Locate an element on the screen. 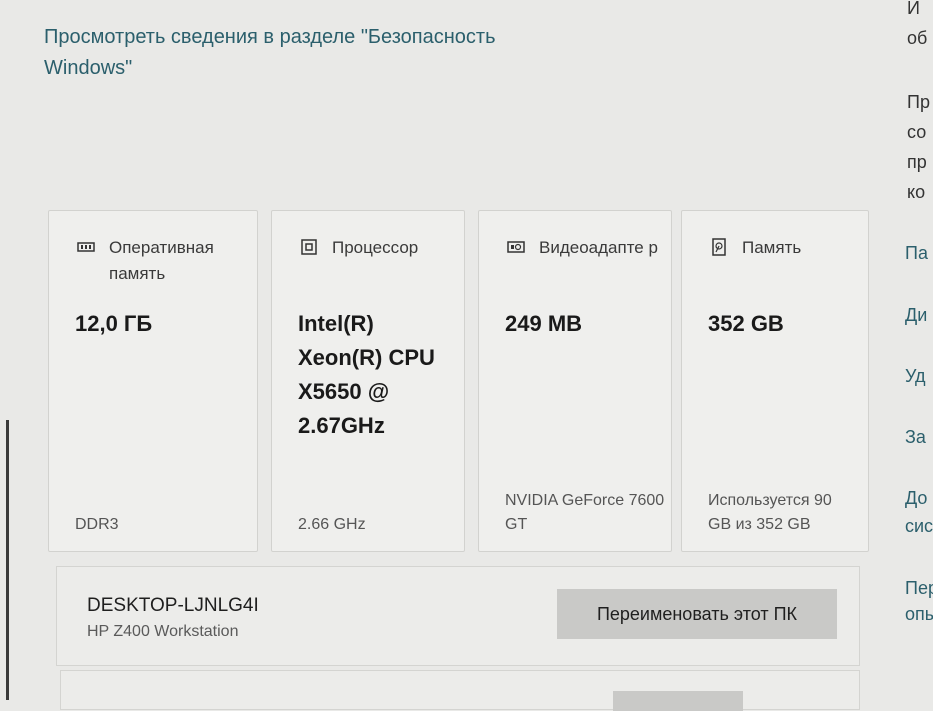 This screenshot has width=933, height=711. ram-type: DDR3 is located at coordinates (97, 524).